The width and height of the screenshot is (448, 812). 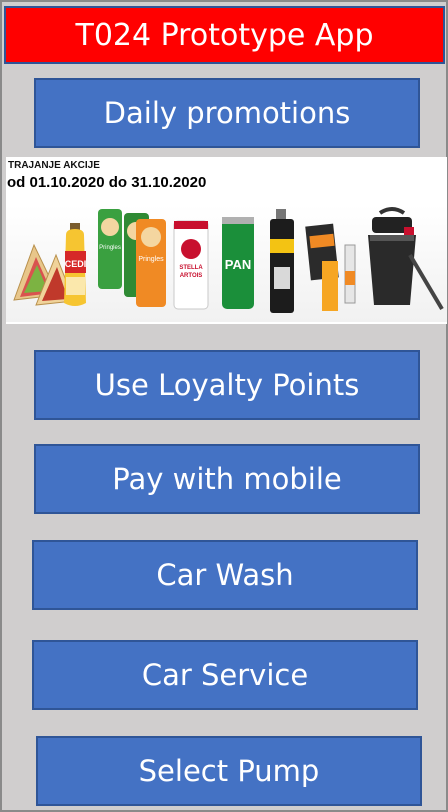 What do you see at coordinates (191, 276) in the screenshot?
I see `svg-text: ARTOIS` at bounding box center [191, 276].